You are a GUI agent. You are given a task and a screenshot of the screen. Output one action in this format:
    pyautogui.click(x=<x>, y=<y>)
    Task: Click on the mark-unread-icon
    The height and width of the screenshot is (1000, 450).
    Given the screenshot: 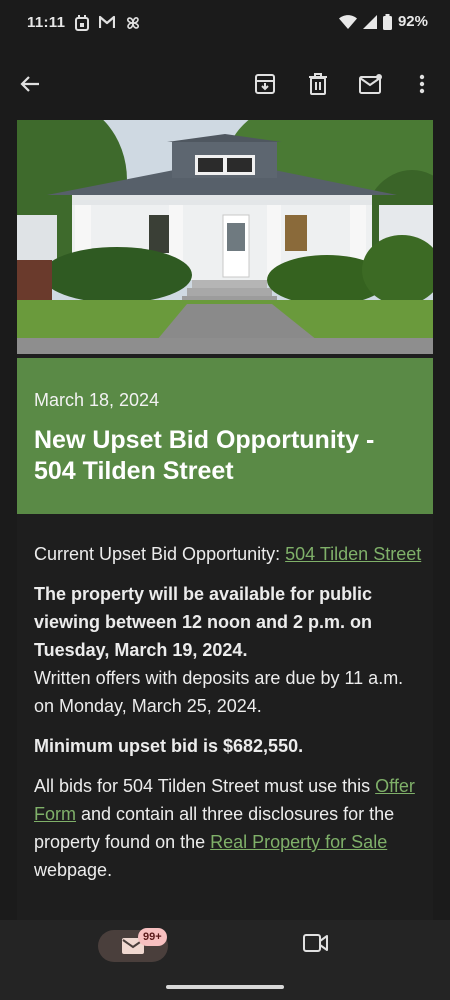 What is the action you would take?
    pyautogui.click(x=370, y=84)
    